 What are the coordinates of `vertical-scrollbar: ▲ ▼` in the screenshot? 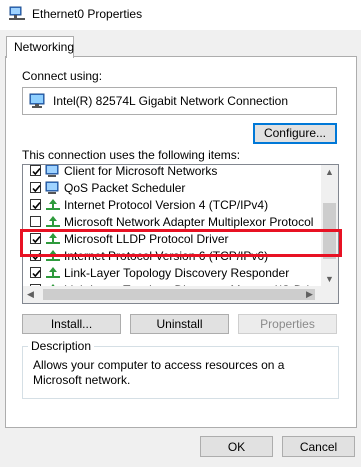 It's located at (329, 225).